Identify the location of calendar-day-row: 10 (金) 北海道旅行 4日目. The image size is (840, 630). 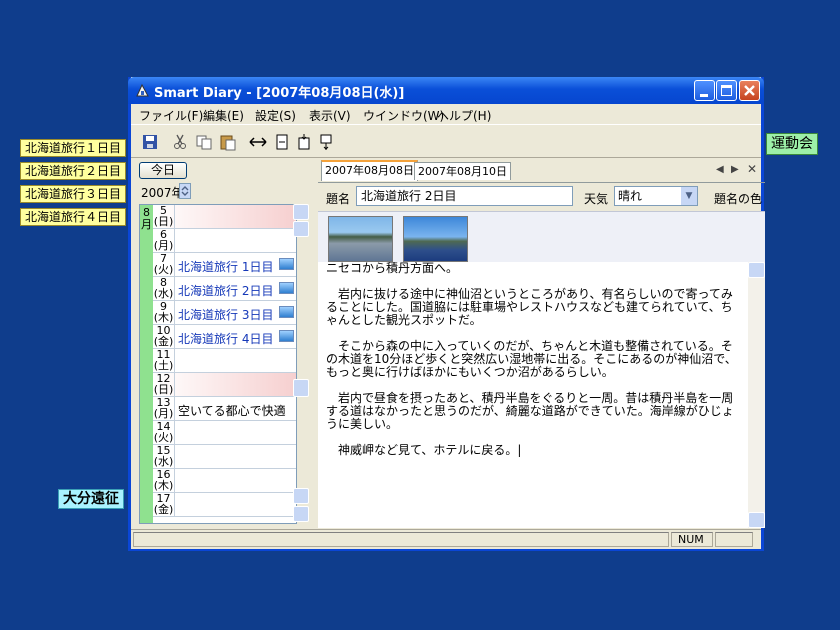
(224, 337).